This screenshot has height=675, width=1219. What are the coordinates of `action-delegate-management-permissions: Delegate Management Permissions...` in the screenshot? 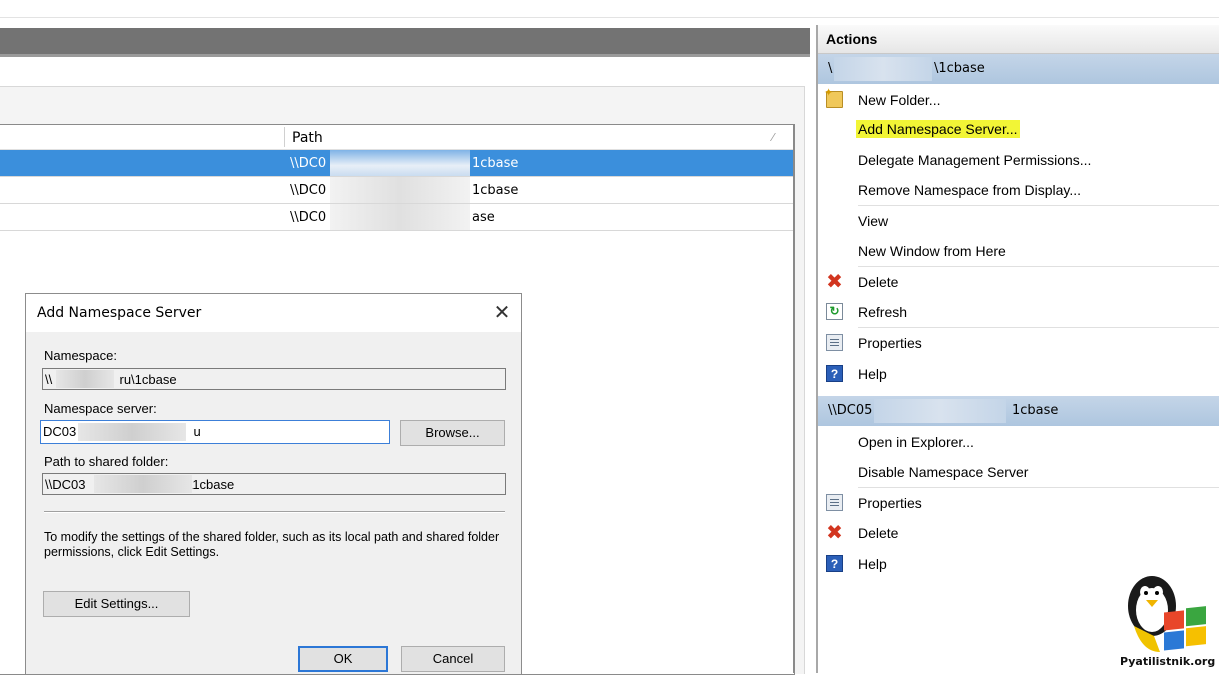 It's located at (1018, 160).